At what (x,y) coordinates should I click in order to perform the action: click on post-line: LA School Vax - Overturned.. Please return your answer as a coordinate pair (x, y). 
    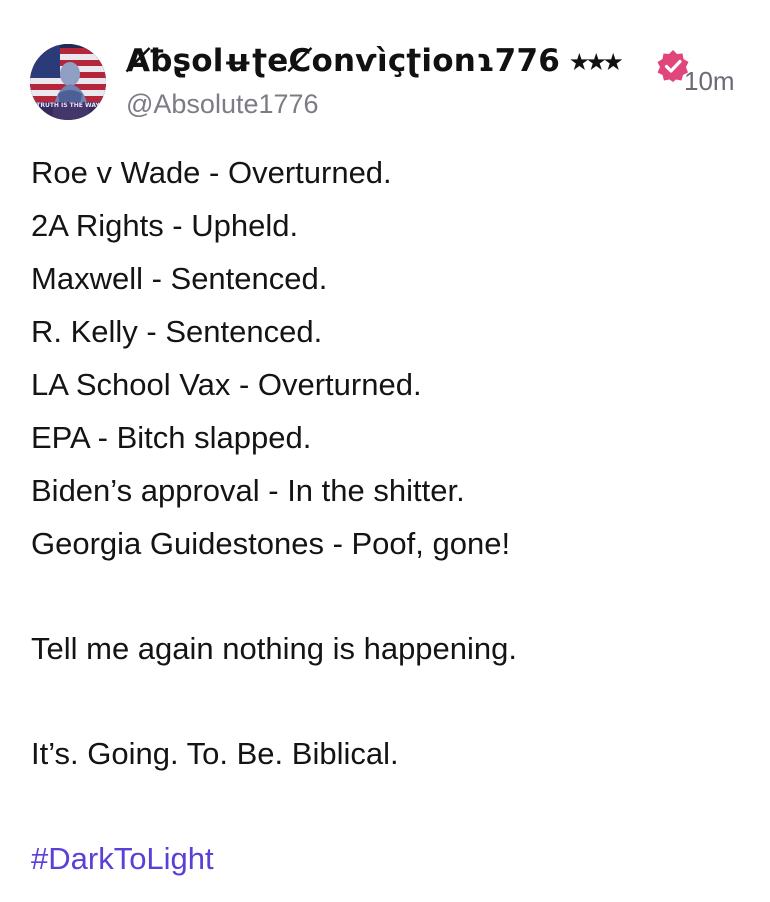
    Looking at the image, I should click on (226, 384).